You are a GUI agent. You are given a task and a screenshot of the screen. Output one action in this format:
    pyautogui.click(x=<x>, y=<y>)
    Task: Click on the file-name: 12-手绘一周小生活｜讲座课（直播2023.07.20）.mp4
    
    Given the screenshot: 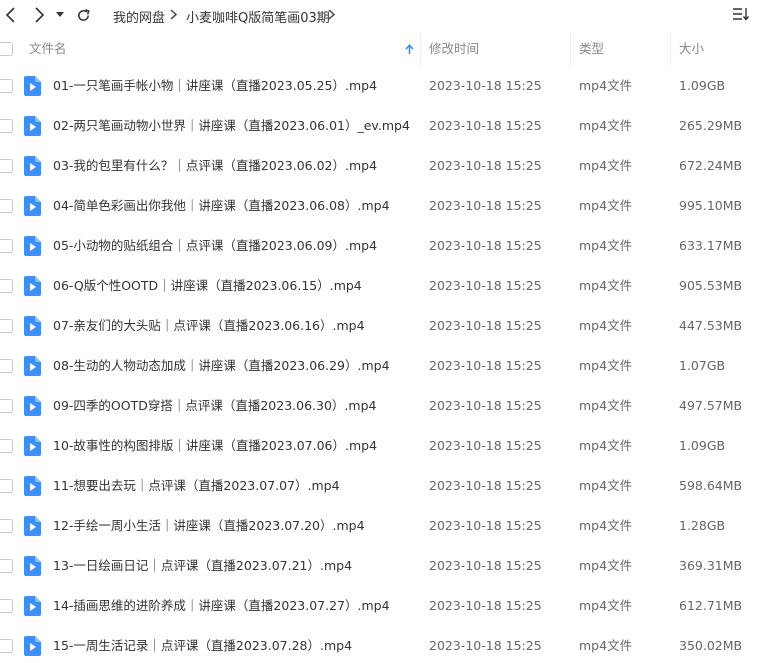 What is the action you would take?
    pyautogui.click(x=209, y=526)
    